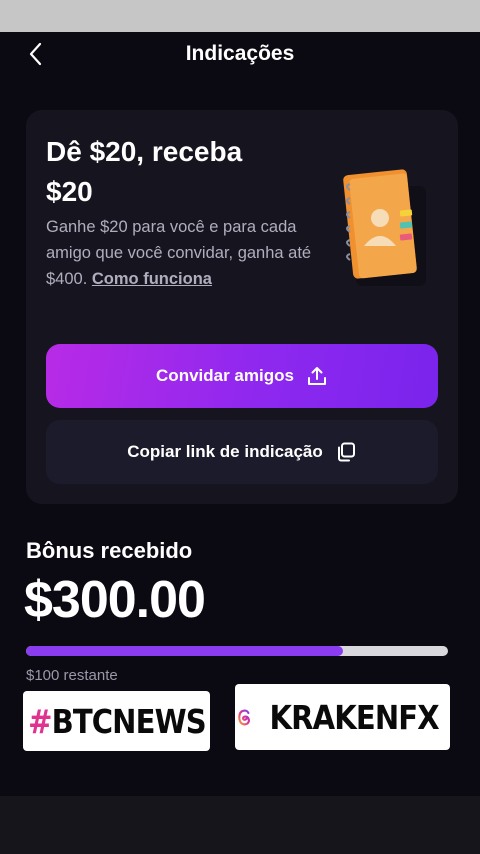  I want to click on bonus-progress-bar, so click(237, 651).